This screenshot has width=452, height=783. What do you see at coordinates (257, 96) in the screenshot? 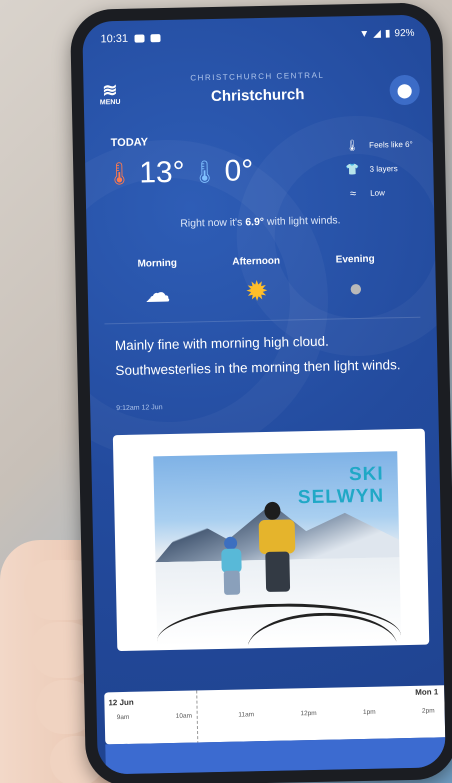
I see `city-name: Christchurch` at bounding box center [257, 96].